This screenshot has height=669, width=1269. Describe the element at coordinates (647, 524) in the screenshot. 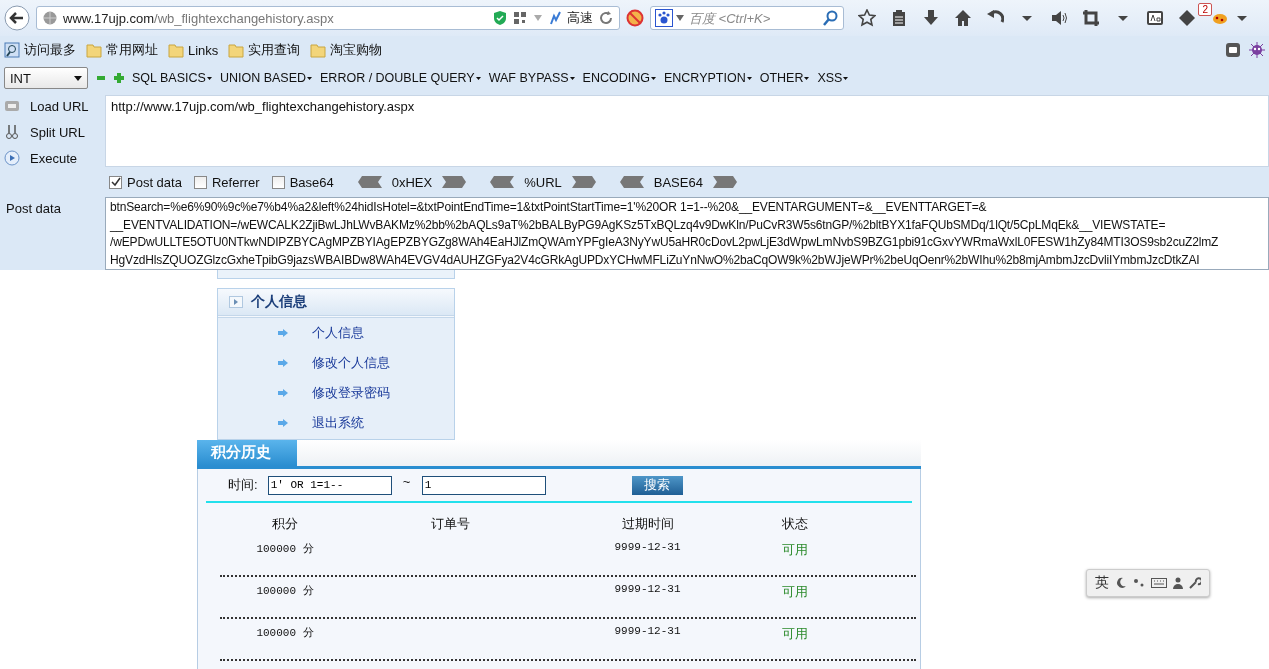

I see `column-header: 过期时间` at that location.